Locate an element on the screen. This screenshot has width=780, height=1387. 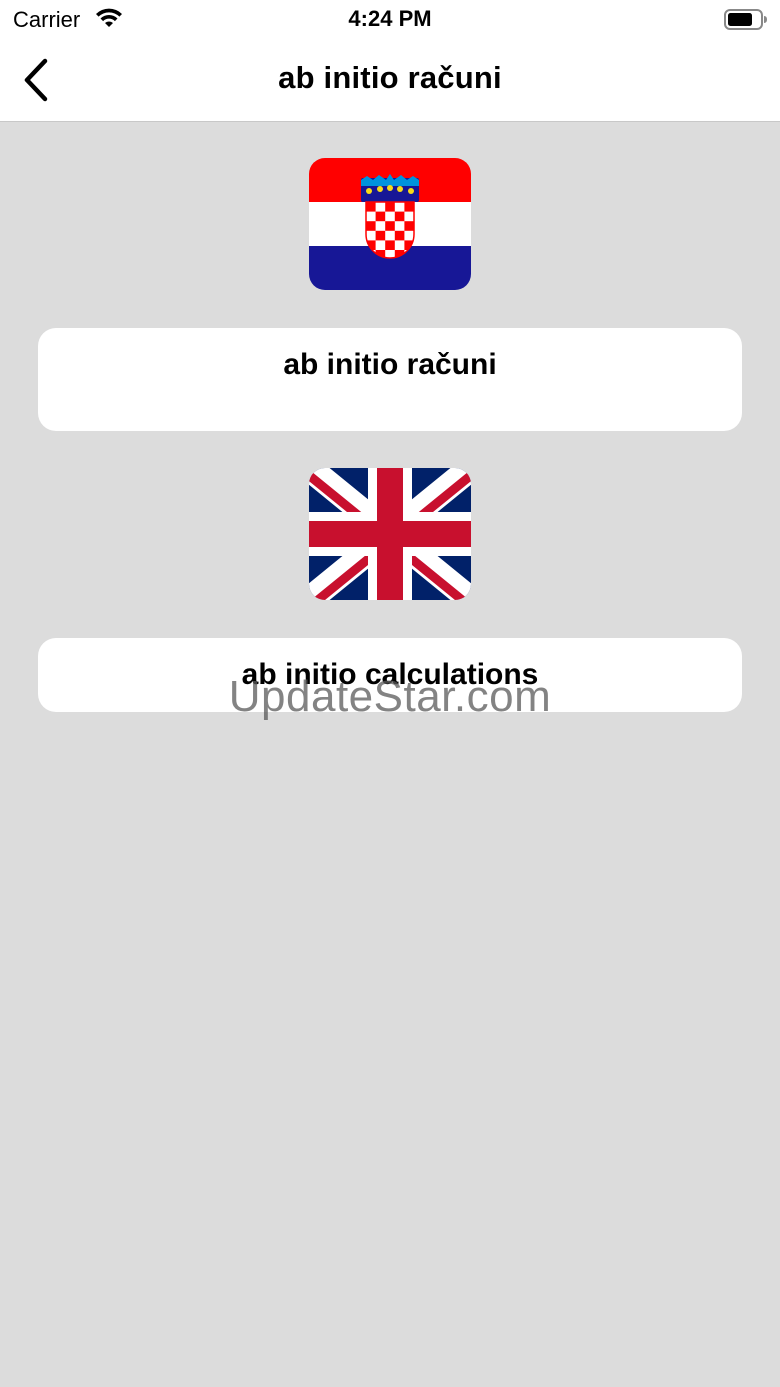
navigation-bar: ab initio računi is located at coordinates (390, 81).